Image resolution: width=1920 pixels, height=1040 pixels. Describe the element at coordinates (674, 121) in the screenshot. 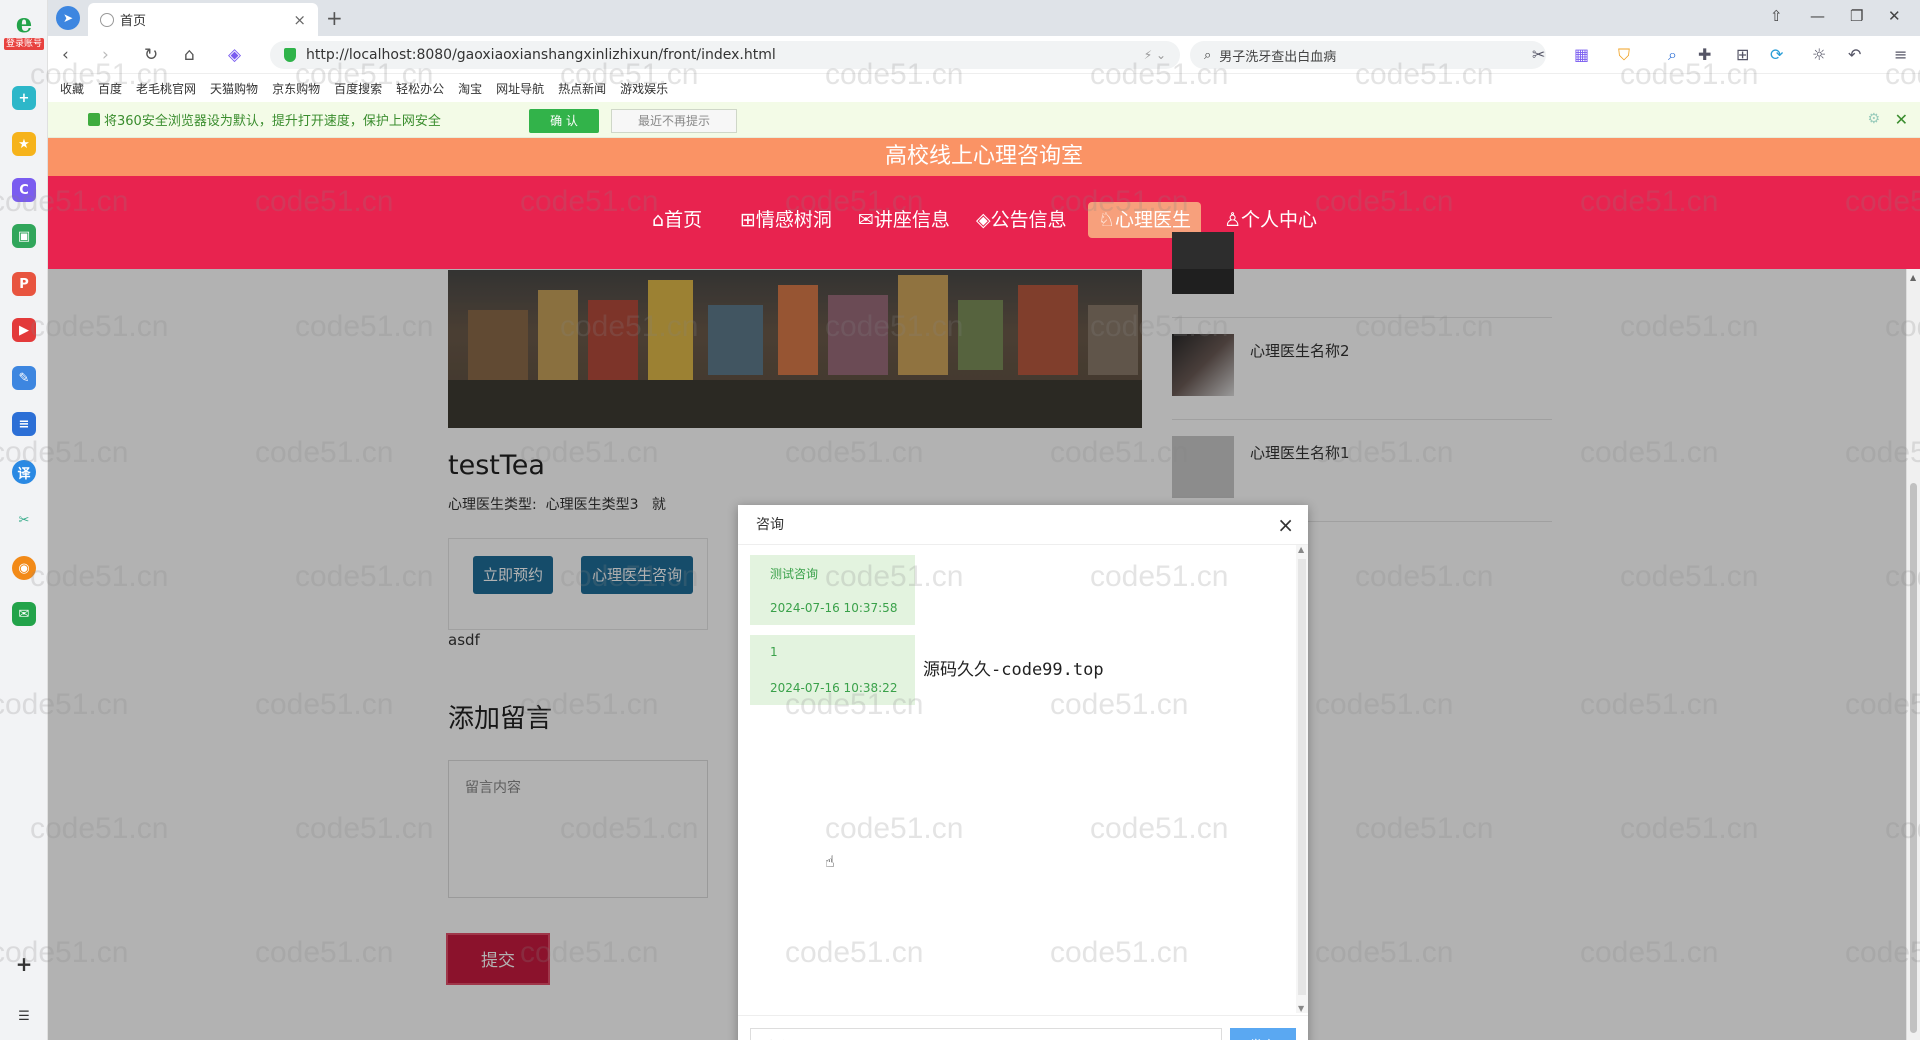

I see `dont-remind-button: 最近不再提示` at that location.